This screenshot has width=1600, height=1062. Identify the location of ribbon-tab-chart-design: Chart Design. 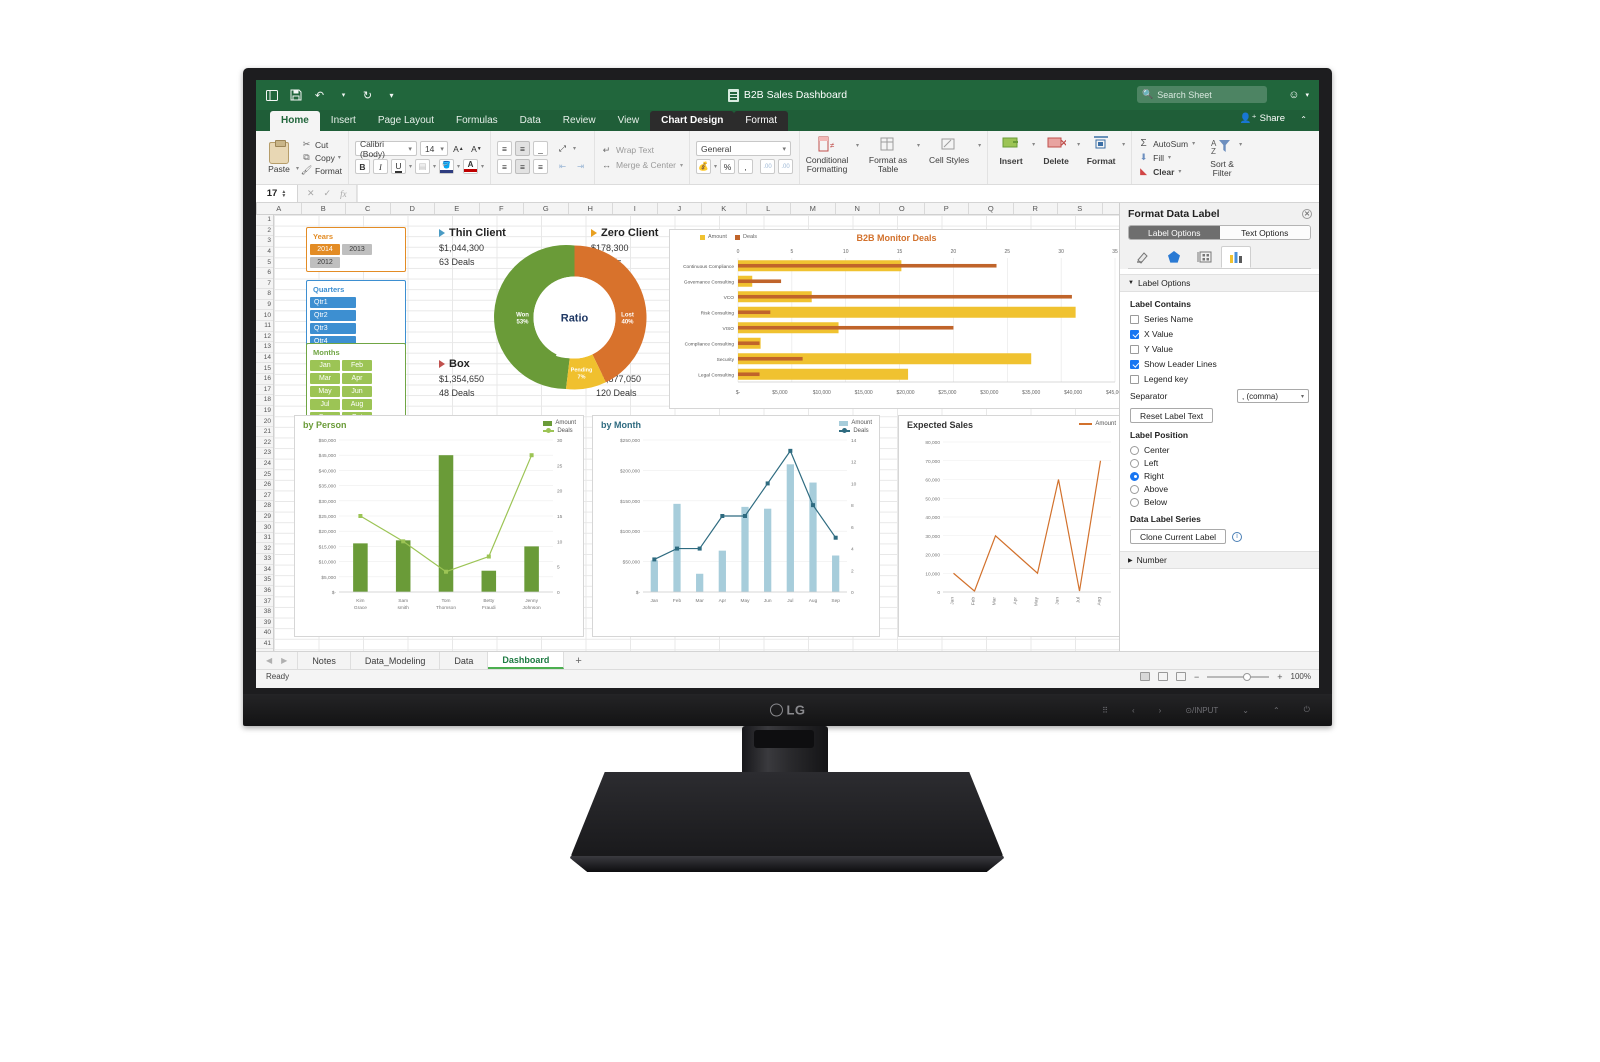
(692, 121).